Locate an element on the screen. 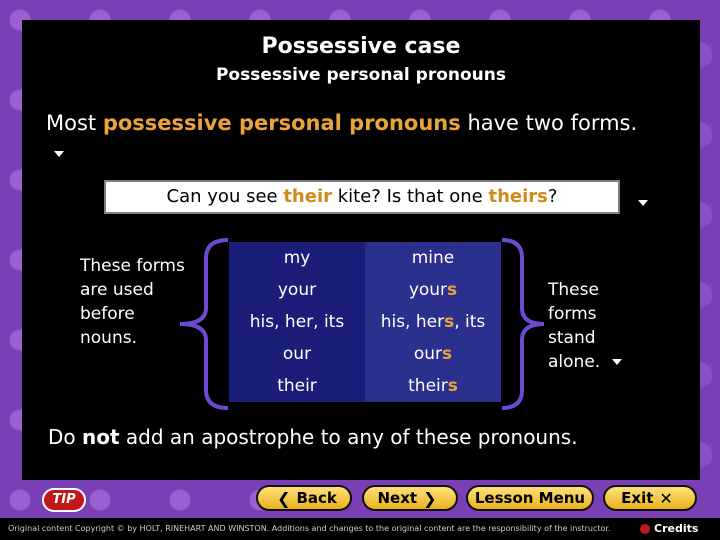  intro-before: Most is located at coordinates (74, 123).